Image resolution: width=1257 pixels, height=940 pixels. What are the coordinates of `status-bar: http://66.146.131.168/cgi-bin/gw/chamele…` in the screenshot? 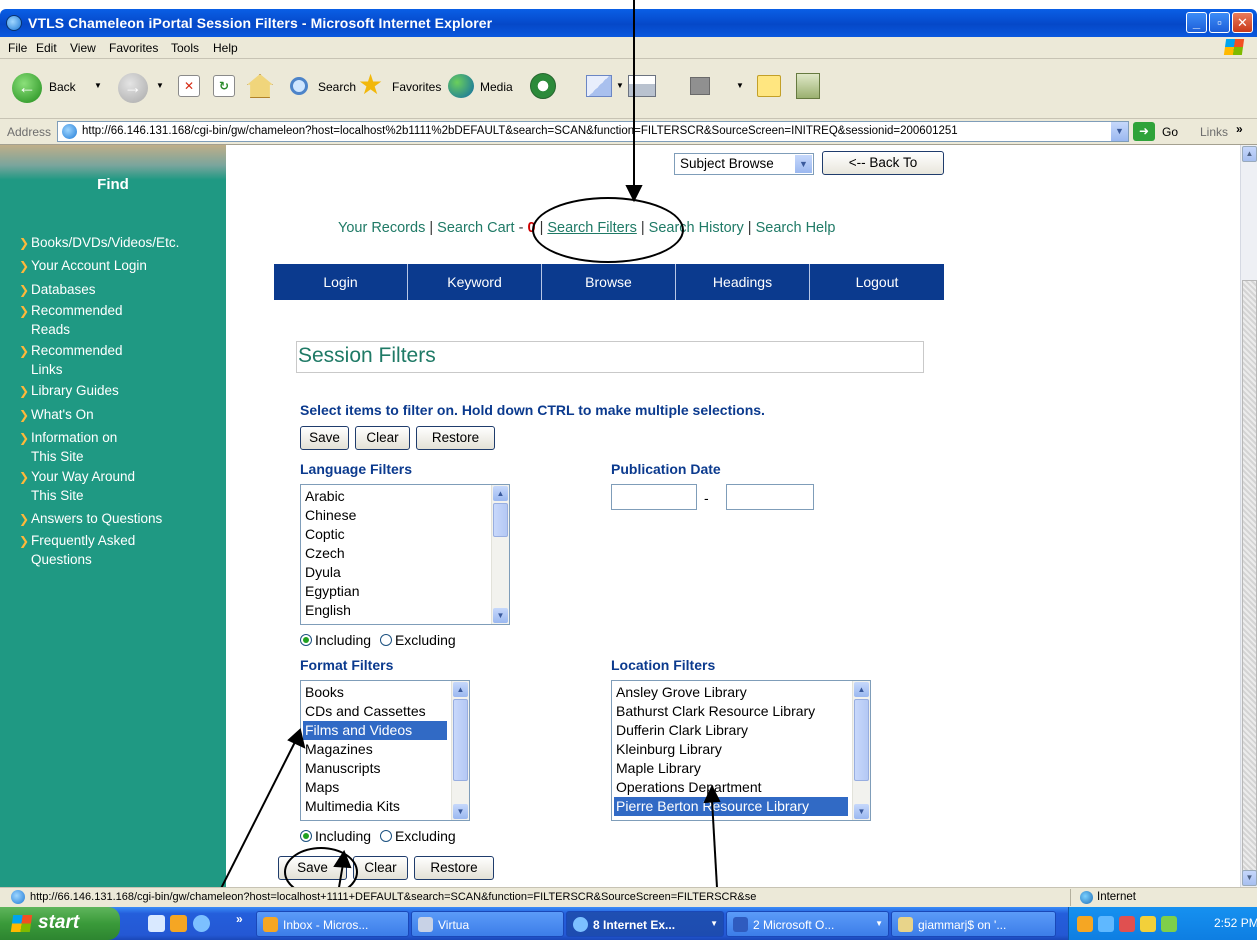 It's located at (628, 897).